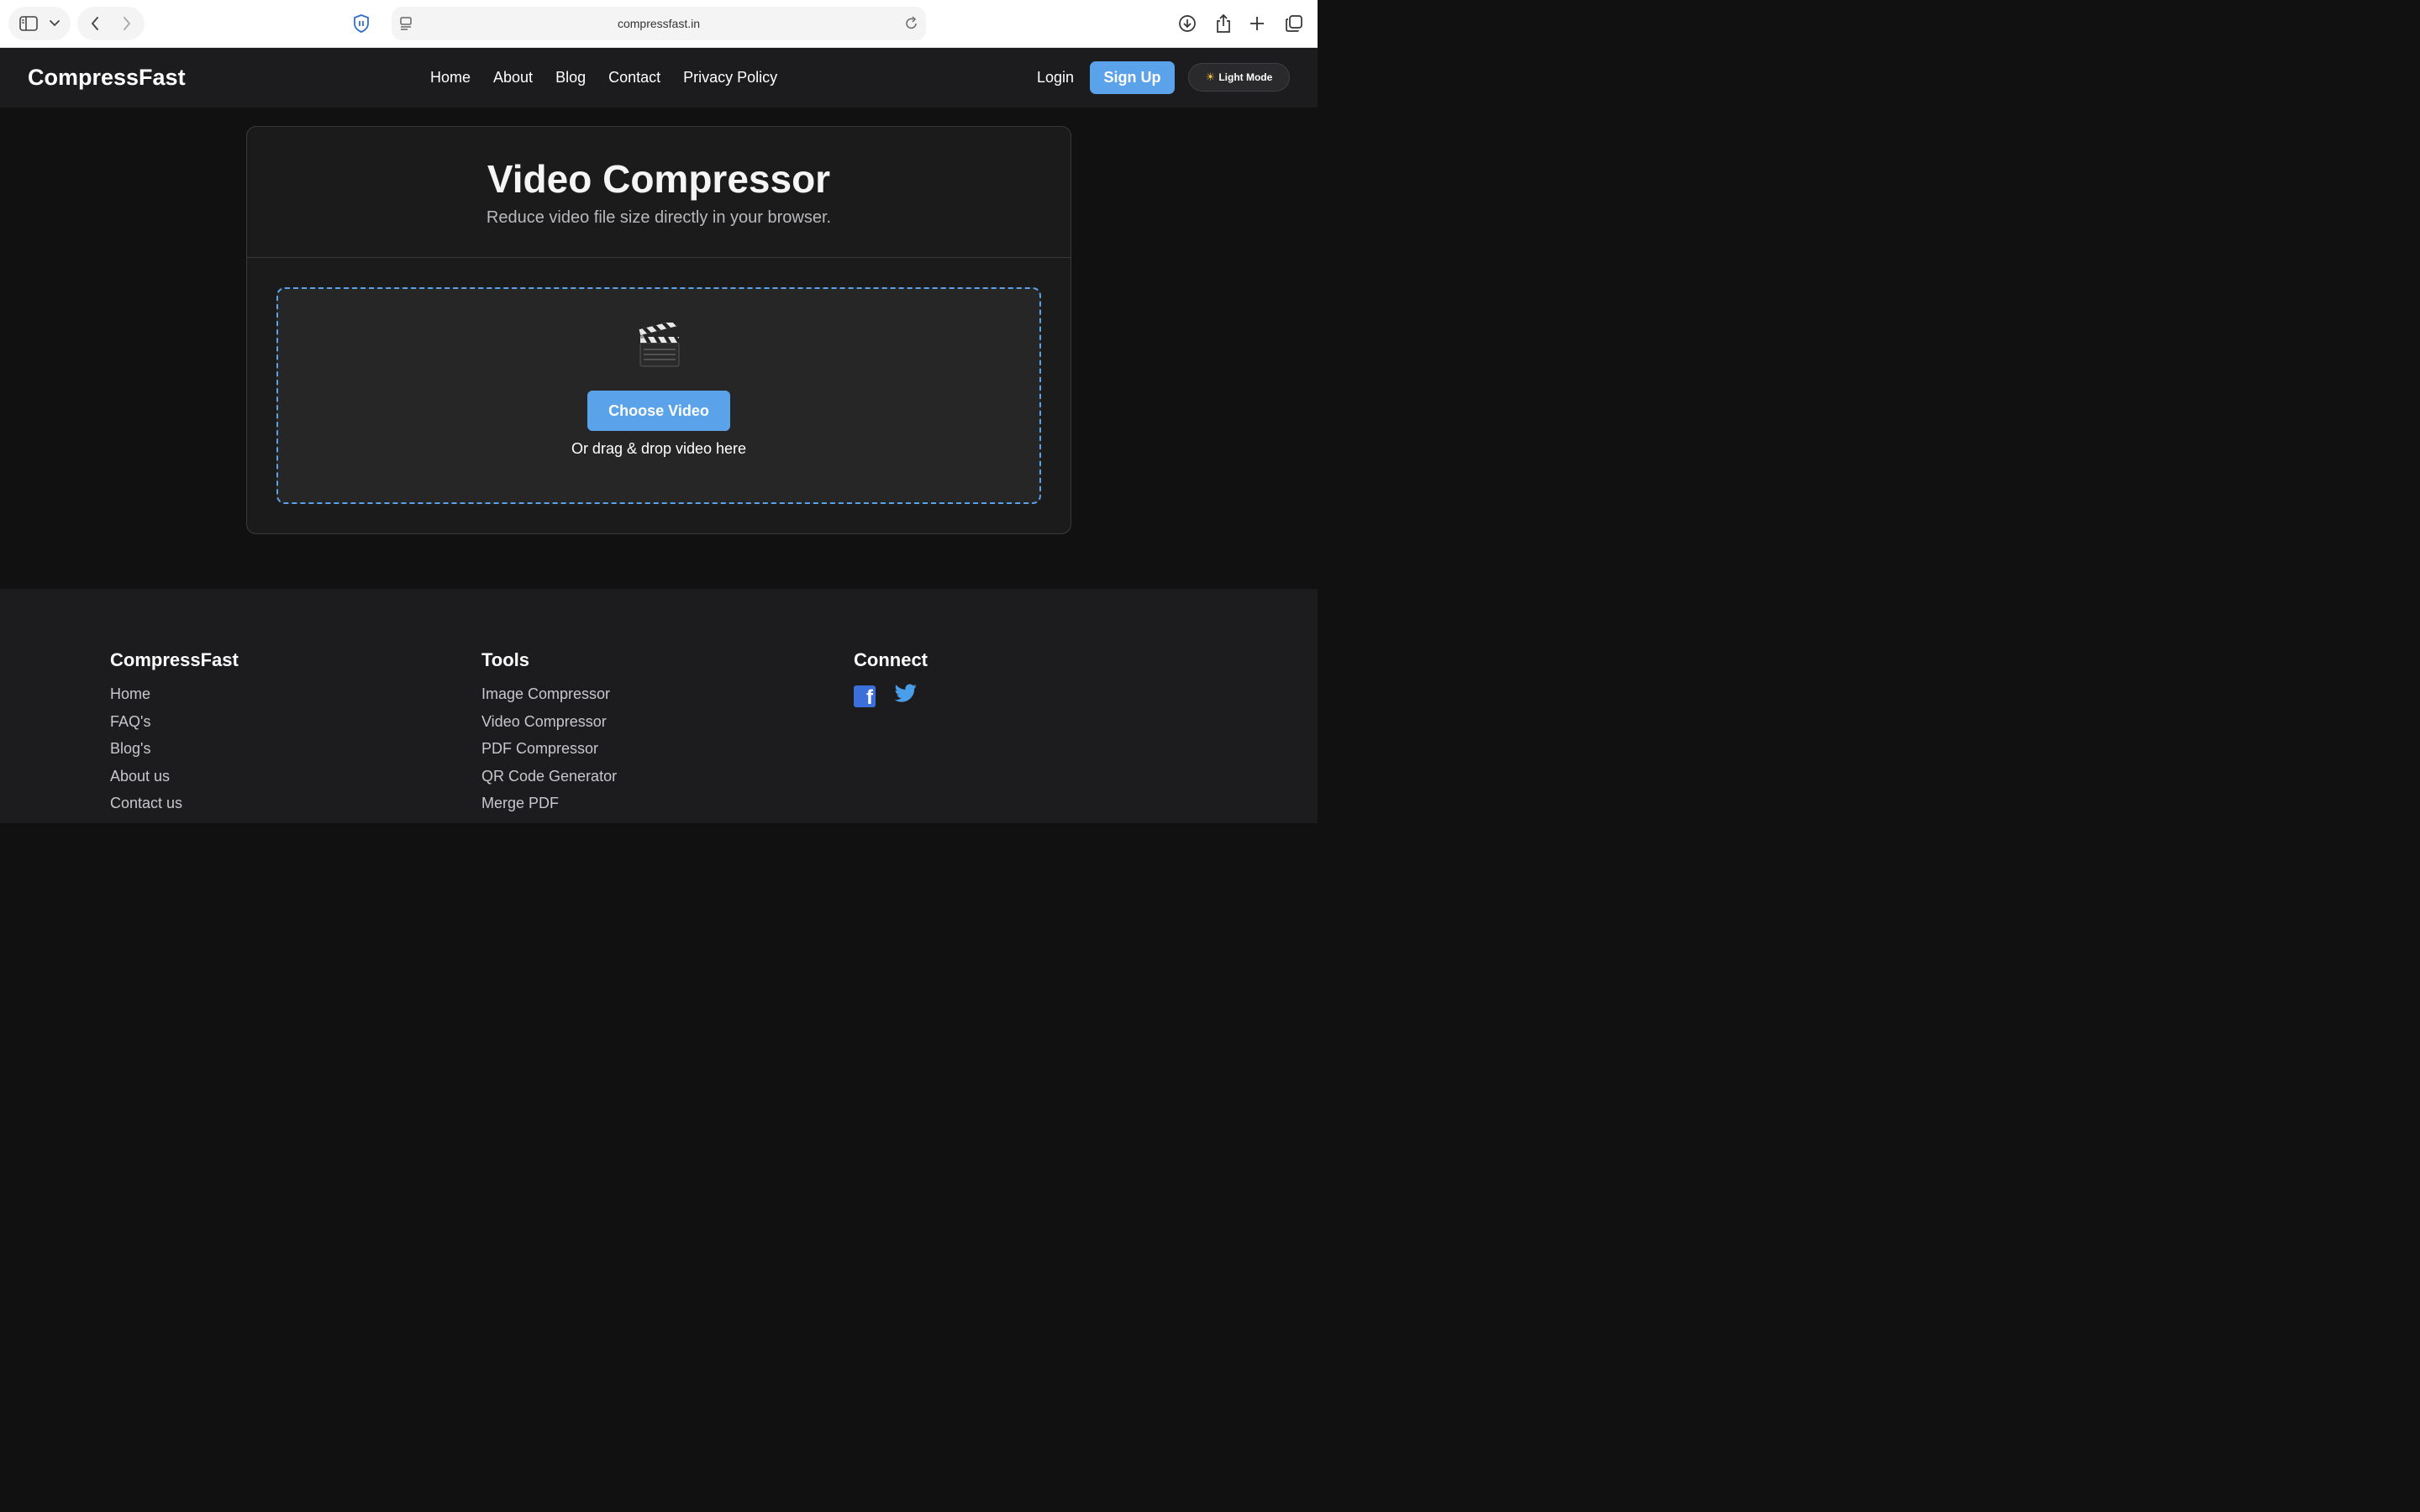  Describe the element at coordinates (906, 696) in the screenshot. I see `twitter-icon` at that location.